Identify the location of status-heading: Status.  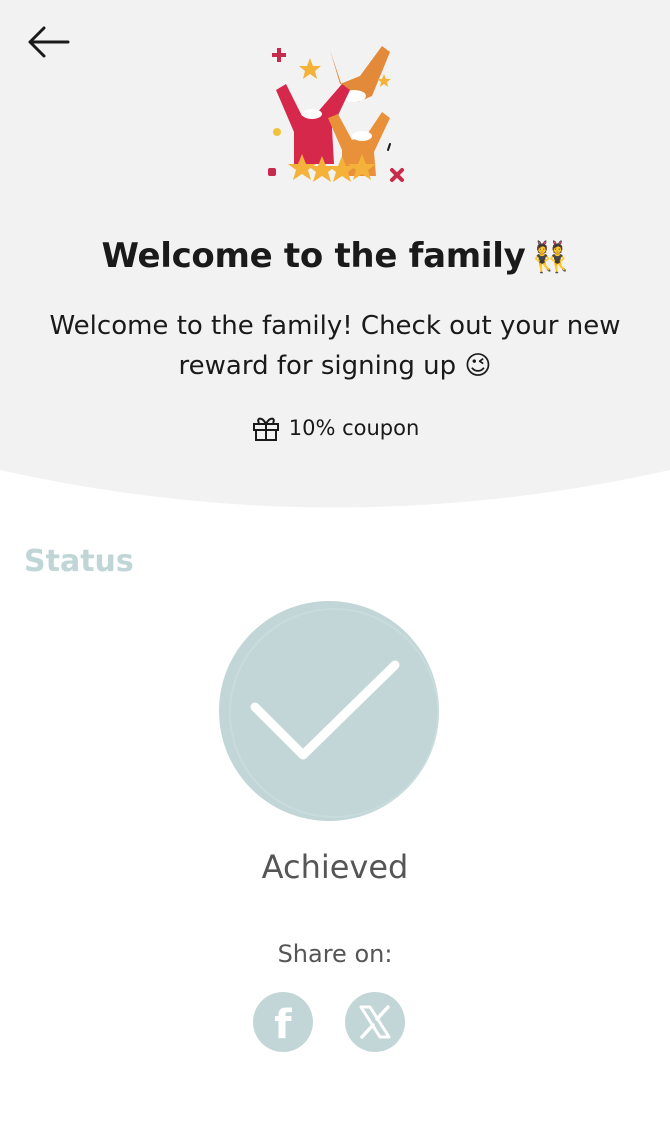
(79, 561).